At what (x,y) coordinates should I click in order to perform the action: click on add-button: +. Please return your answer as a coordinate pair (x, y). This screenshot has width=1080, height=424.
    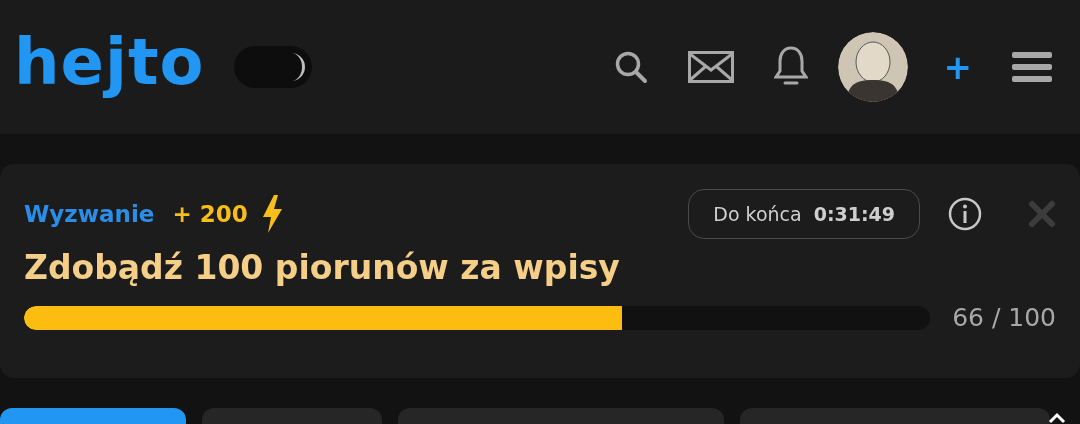
    Looking at the image, I should click on (957, 67).